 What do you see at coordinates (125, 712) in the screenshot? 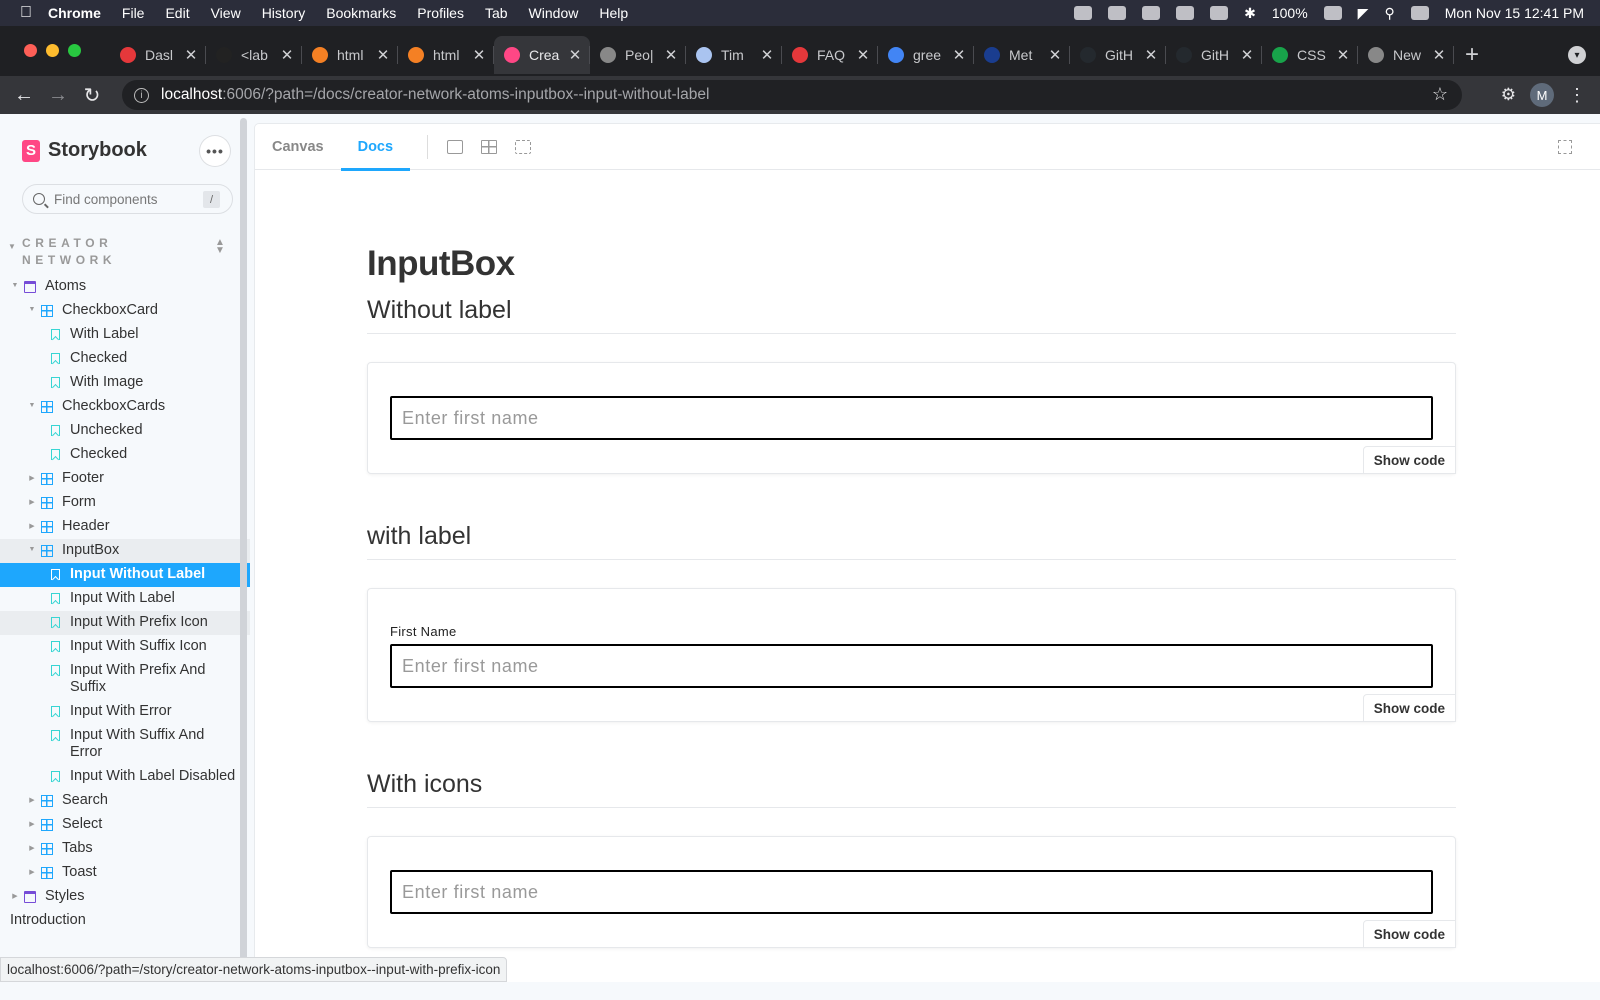
I see `sidebar-item-story: Input With Error` at bounding box center [125, 712].